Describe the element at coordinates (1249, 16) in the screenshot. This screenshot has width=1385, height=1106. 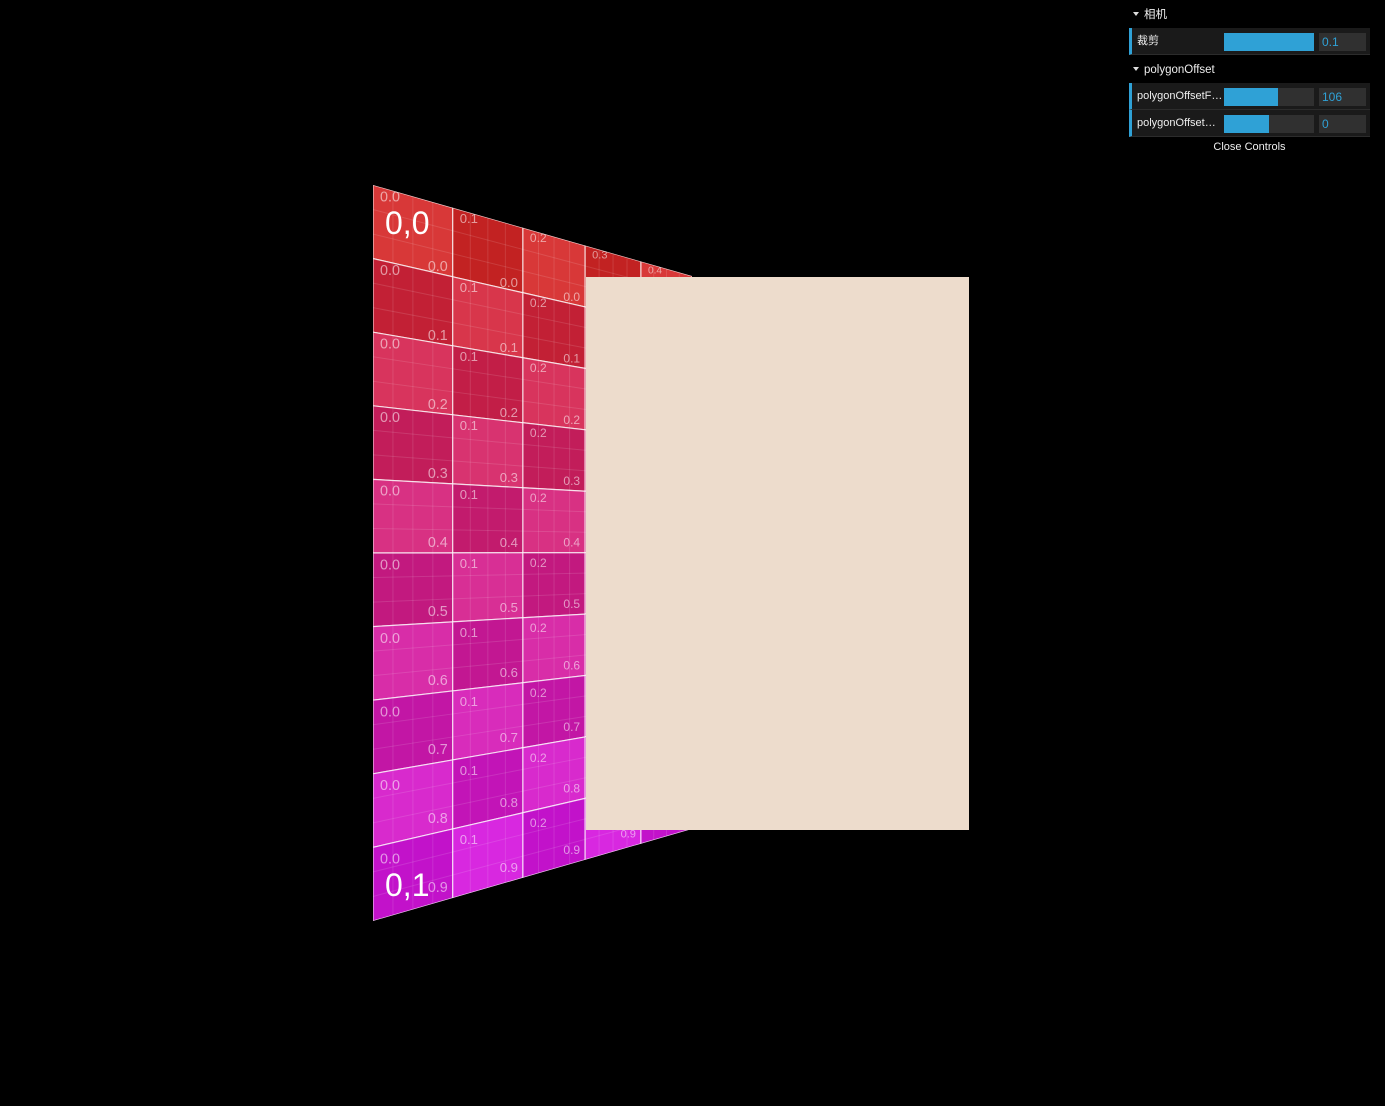
I see `folder-title-camera: 相机` at that location.